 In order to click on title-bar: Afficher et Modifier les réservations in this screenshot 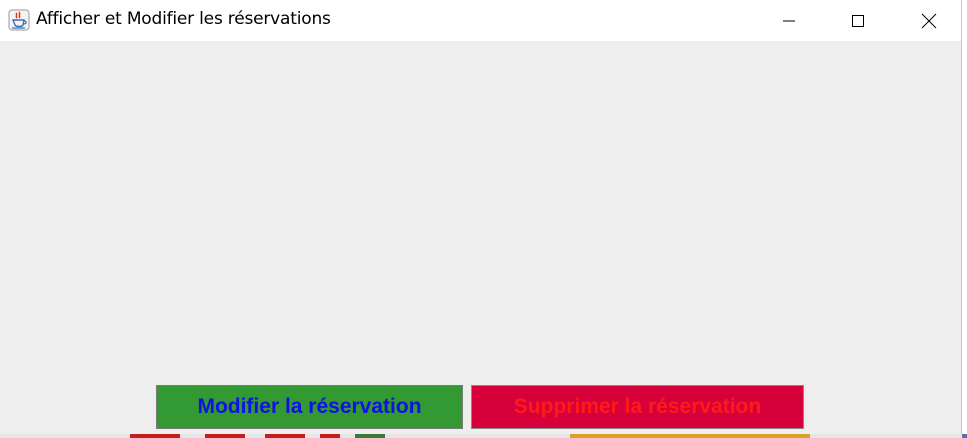, I will do `click(480, 20)`.